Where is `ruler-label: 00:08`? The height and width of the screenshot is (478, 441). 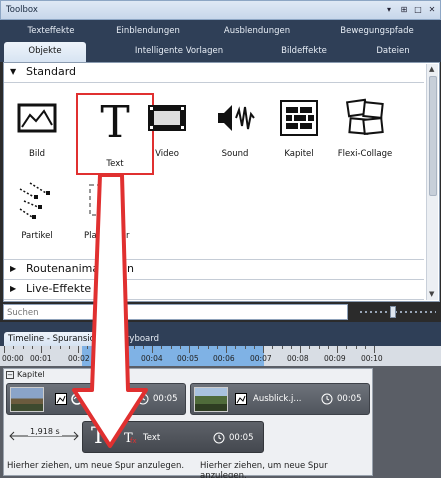
ruler-label: 00:08 is located at coordinates (298, 358).